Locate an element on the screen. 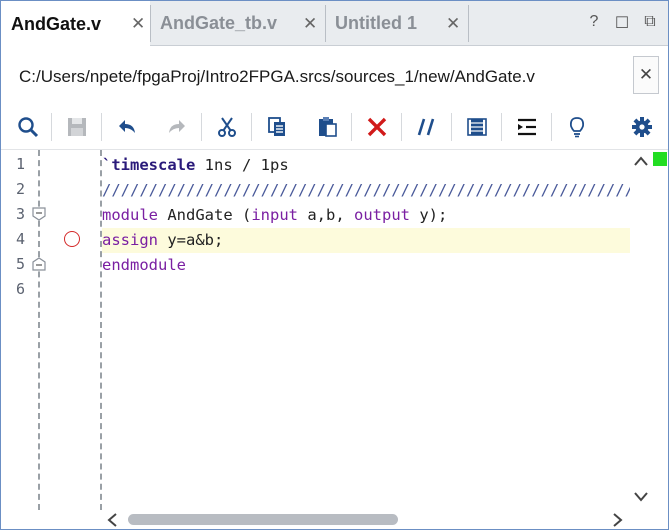  timescale-directive: `timescale is located at coordinates (149, 165).